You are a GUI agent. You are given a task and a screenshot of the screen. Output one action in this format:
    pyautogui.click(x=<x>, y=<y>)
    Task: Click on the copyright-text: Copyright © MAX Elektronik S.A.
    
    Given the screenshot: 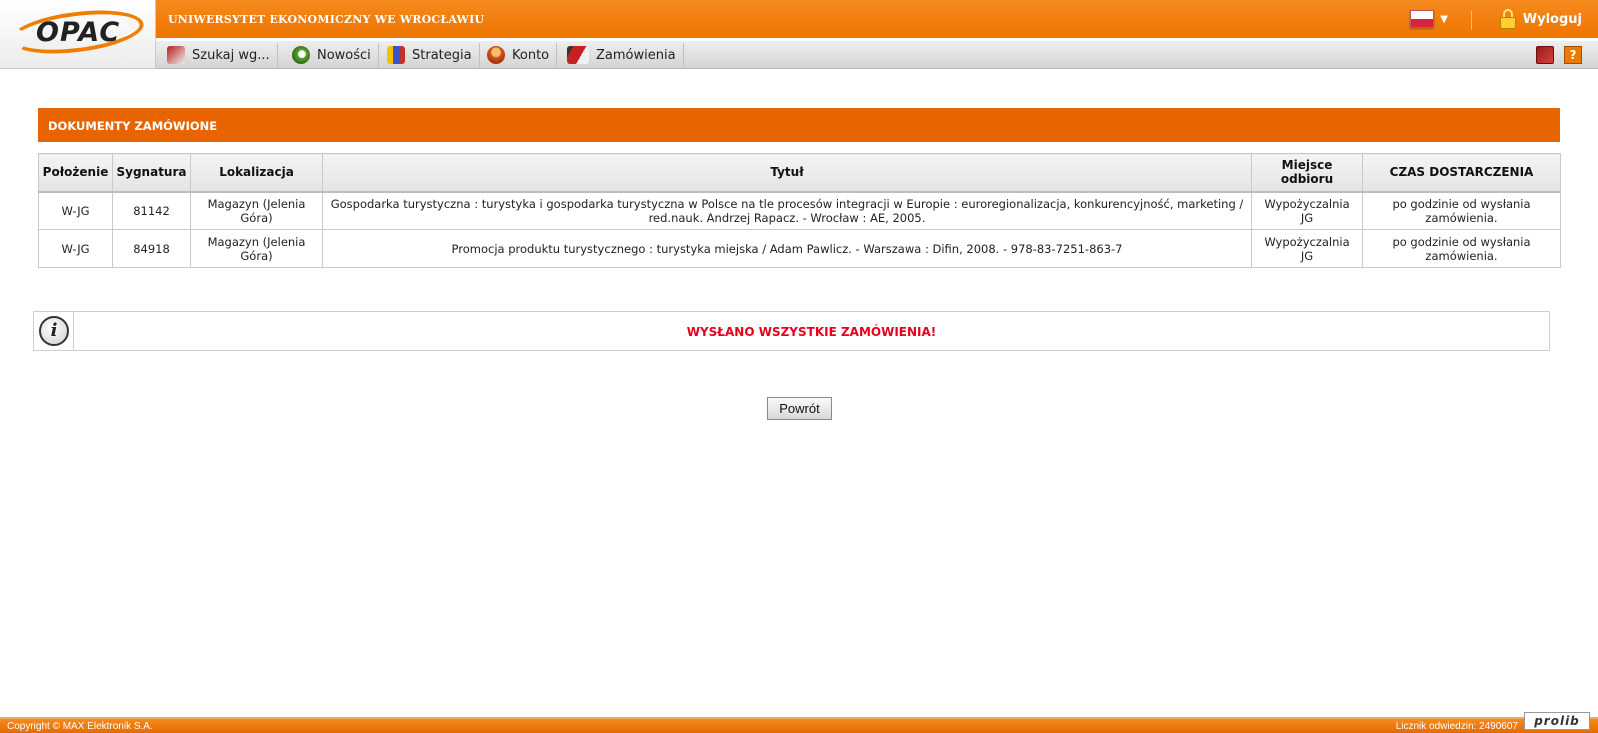 What is the action you would take?
    pyautogui.click(x=80, y=726)
    